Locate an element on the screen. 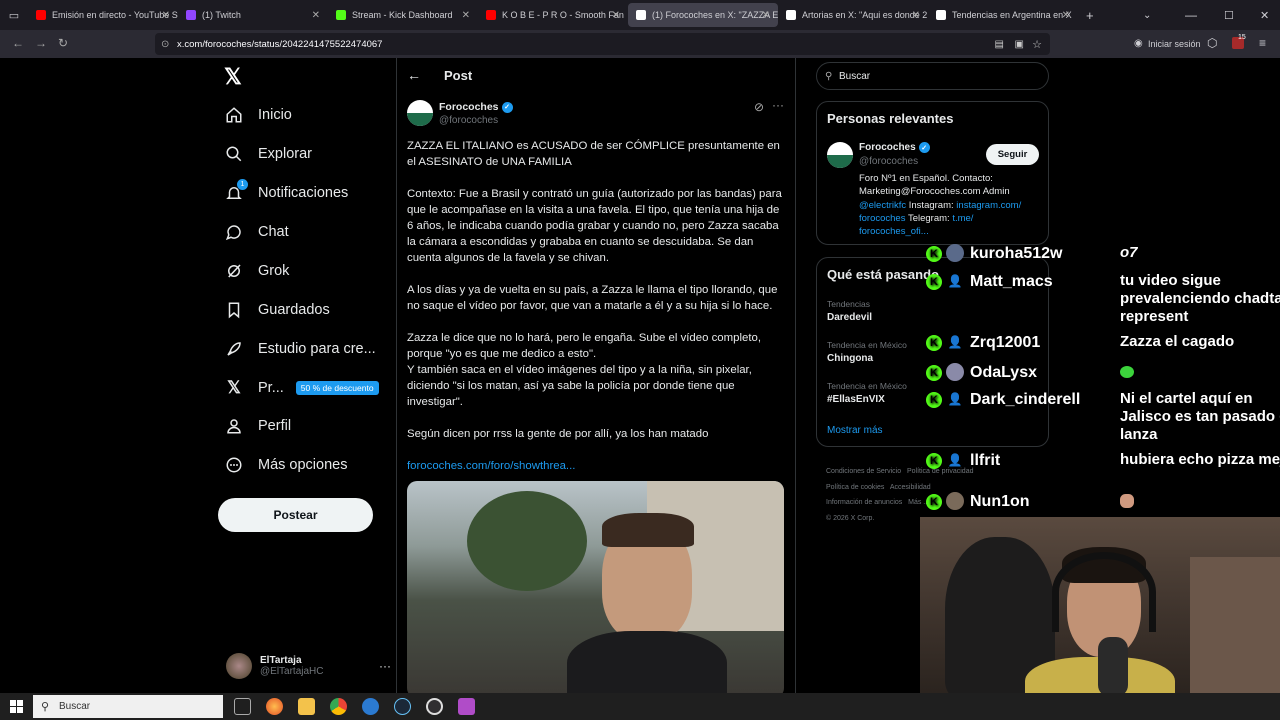 The width and height of the screenshot is (1280, 720). browser-tab: Stream - Kick Dashboard ✕ is located at coordinates (403, 15).